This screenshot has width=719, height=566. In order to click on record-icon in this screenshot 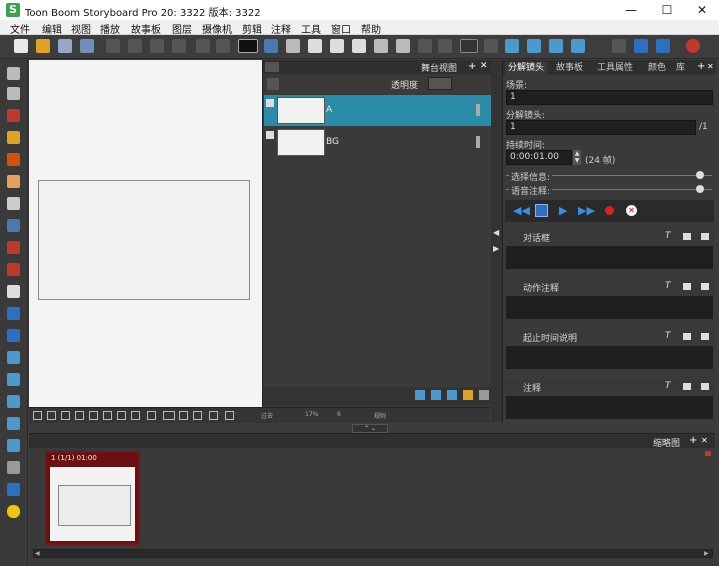, I will do `click(693, 46)`.